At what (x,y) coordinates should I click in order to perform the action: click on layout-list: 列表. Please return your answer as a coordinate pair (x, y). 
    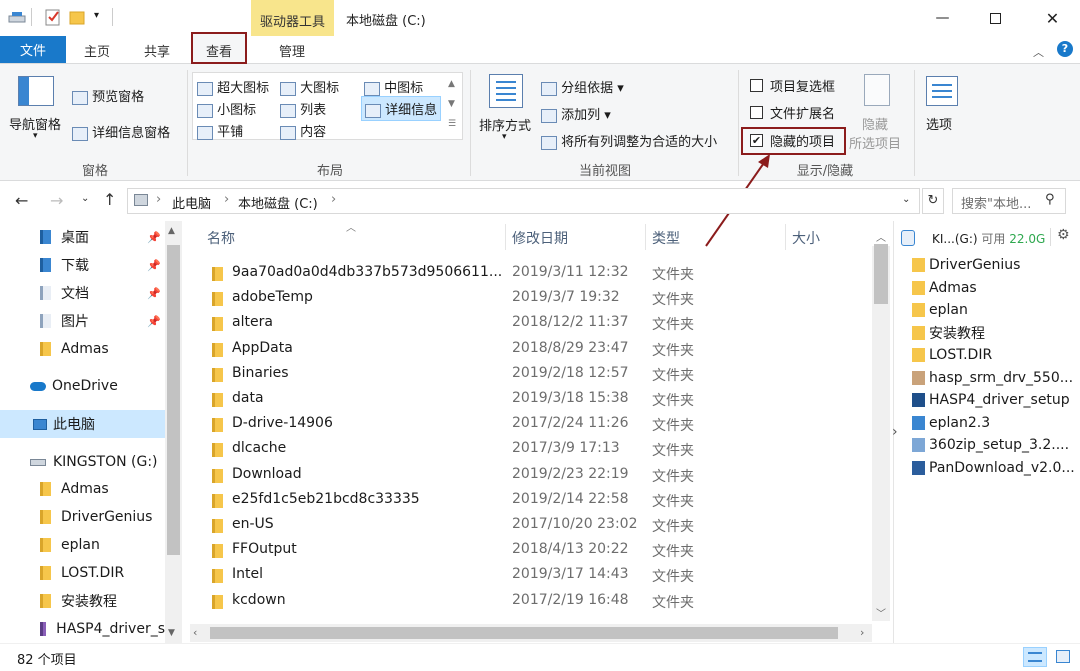
    Looking at the image, I should click on (303, 108).